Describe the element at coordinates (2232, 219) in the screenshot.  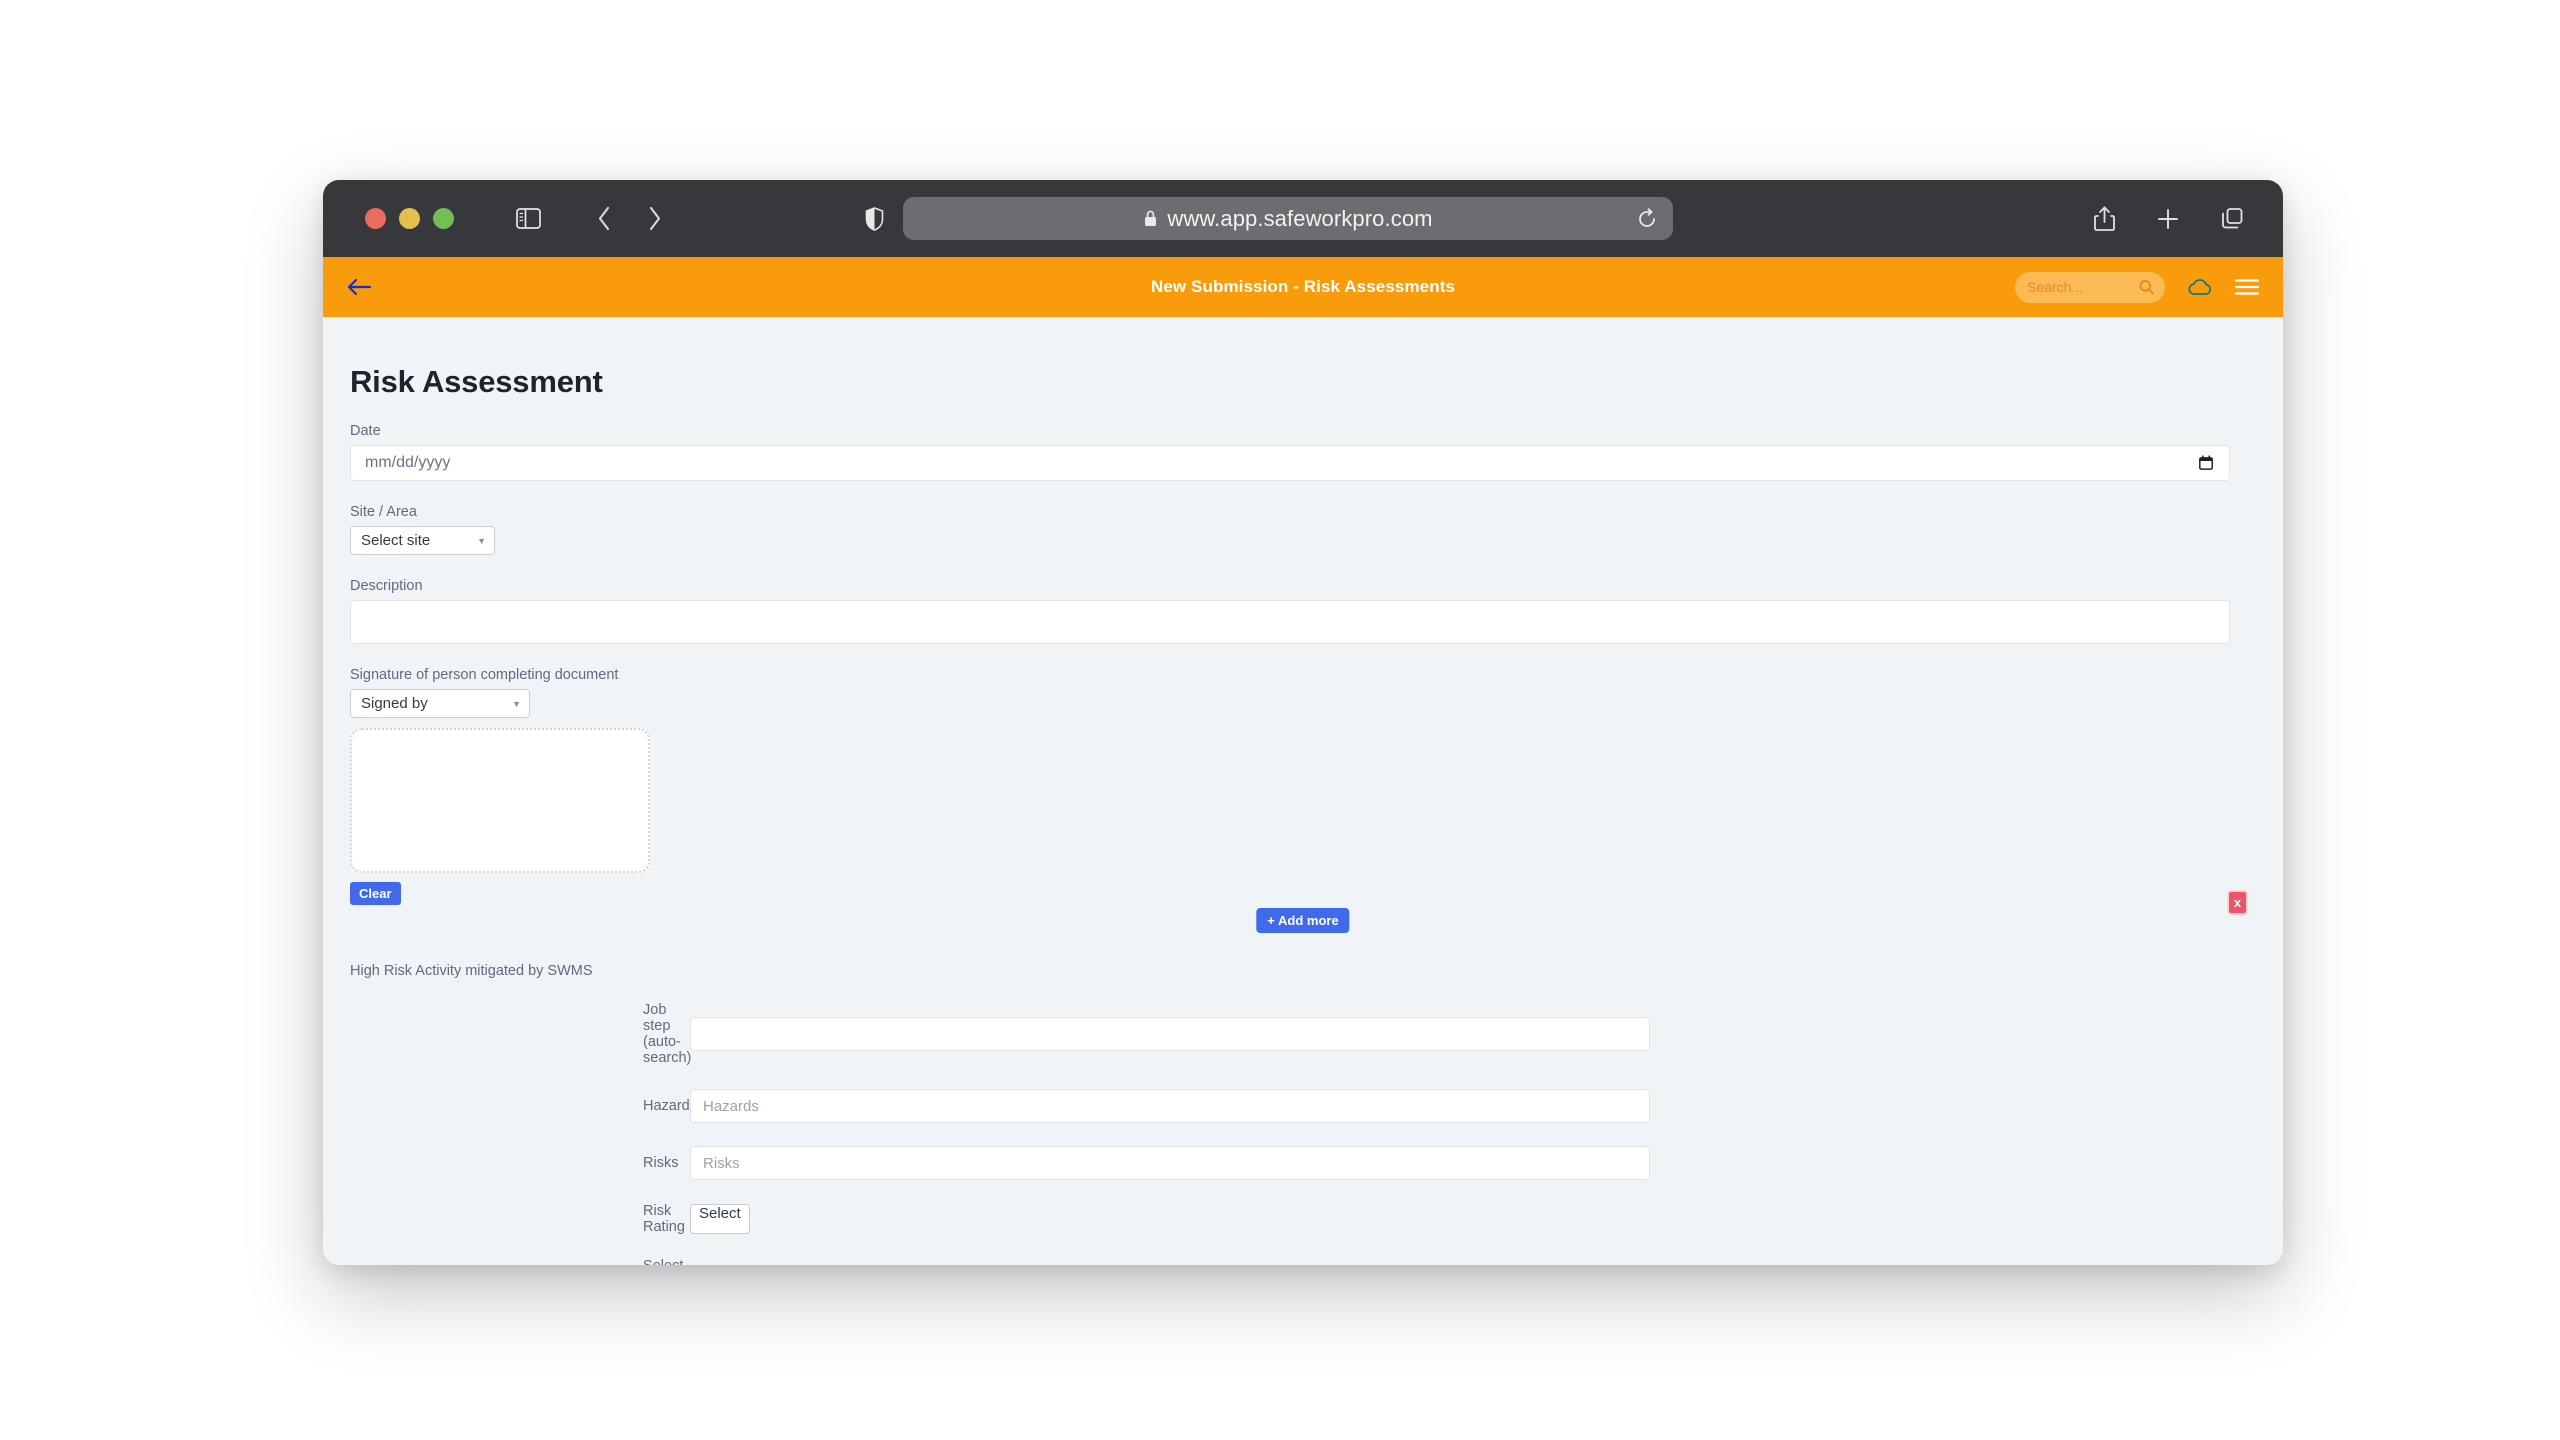
I see `tab-overview-icon` at that location.